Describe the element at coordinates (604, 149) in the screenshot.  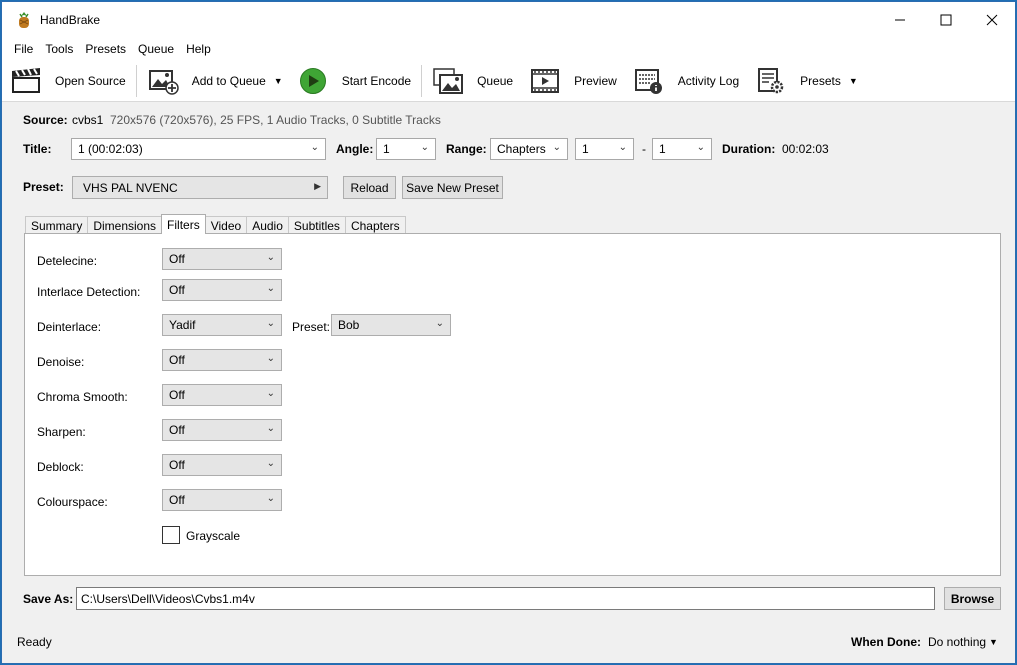
I see `range-start-dropdown: 1 ⌄` at that location.